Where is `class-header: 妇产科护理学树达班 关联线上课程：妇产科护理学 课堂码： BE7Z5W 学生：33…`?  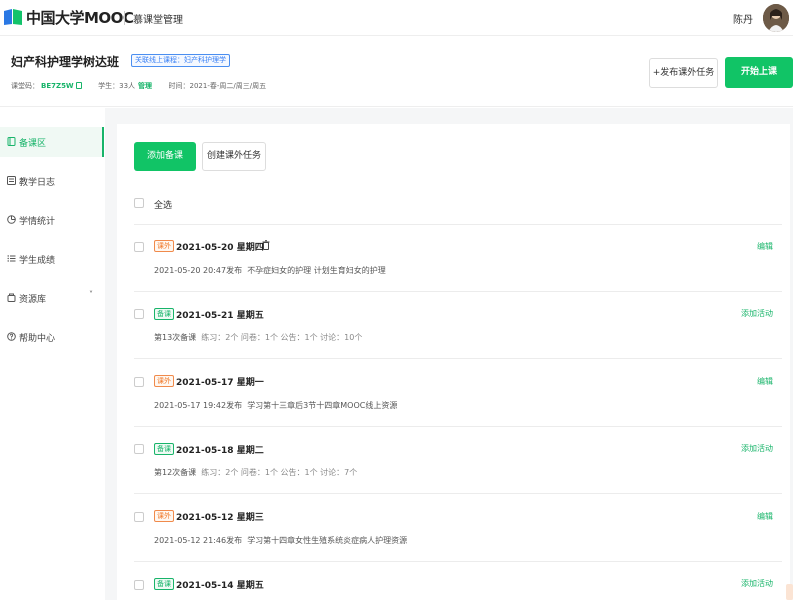
class-header: 妇产科护理学树达班 关联线上课程：妇产科护理学 课堂码： BE7Z5W 学生：33… is located at coordinates (396, 72).